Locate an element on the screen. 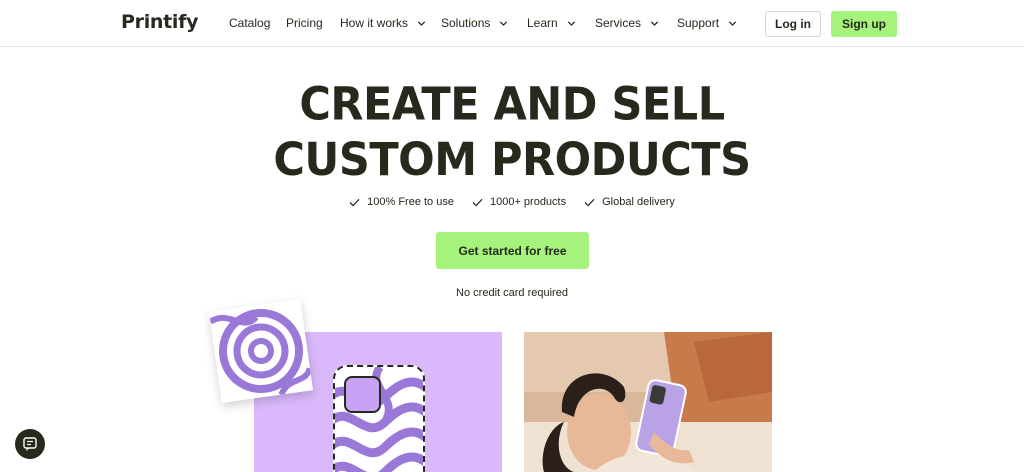 This screenshot has width=1024, height=472. feature-label: 1000+ products is located at coordinates (528, 202).